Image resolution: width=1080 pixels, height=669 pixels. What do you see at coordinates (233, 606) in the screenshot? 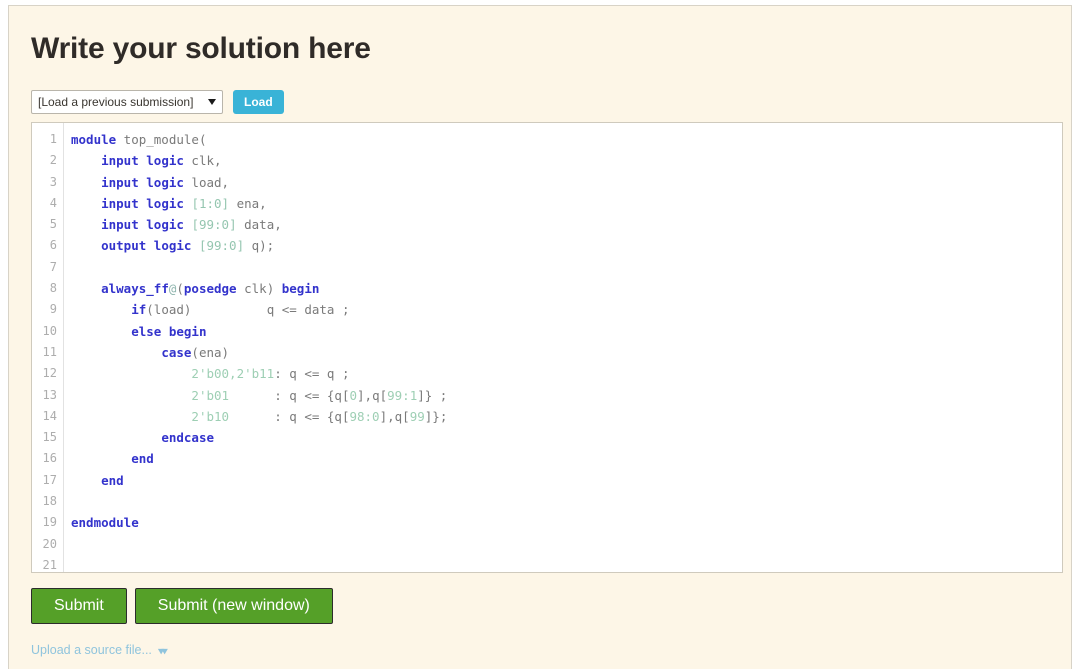
I see `submit-new-window-button: Submit (new window)` at bounding box center [233, 606].